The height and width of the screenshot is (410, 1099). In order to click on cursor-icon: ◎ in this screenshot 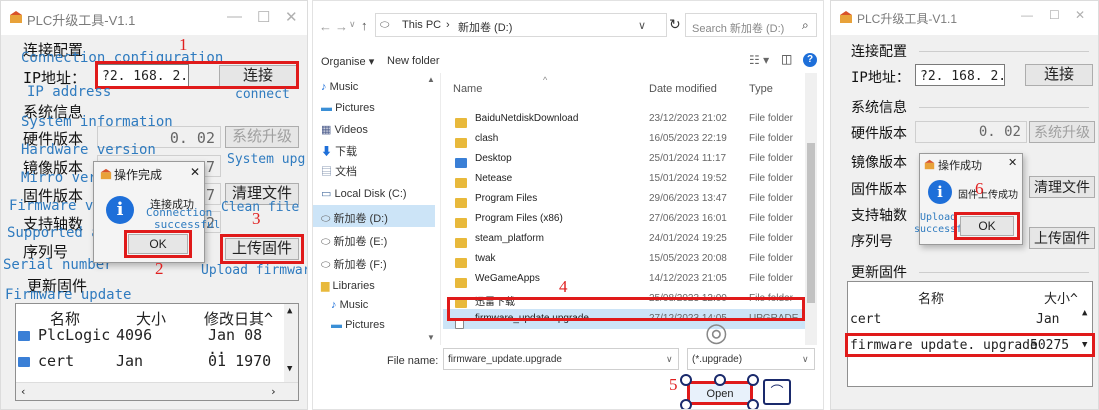, I will do `click(716, 332)`.